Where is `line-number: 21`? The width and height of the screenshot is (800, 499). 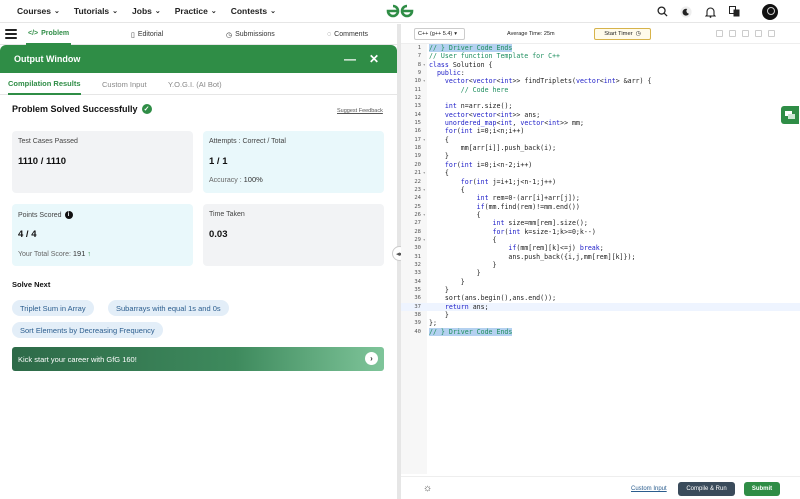
line-number: 21 is located at coordinates (417, 173).